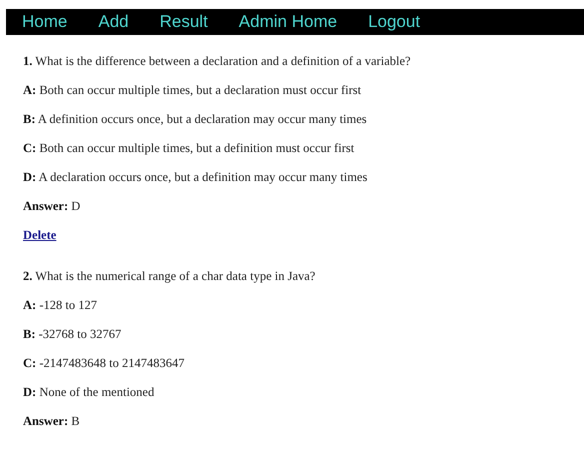 The height and width of the screenshot is (467, 584). What do you see at coordinates (113, 22) in the screenshot?
I see `nav-link: Add` at bounding box center [113, 22].